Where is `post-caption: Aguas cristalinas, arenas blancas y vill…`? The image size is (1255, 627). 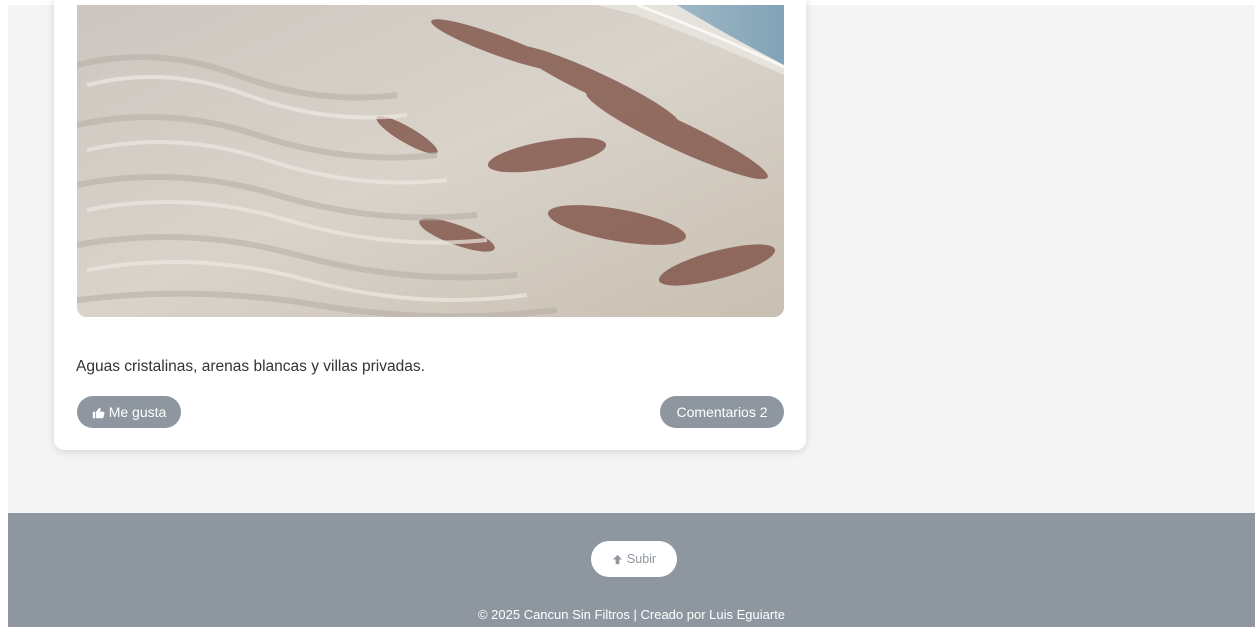 post-caption: Aguas cristalinas, arenas blancas y vill… is located at coordinates (250, 366).